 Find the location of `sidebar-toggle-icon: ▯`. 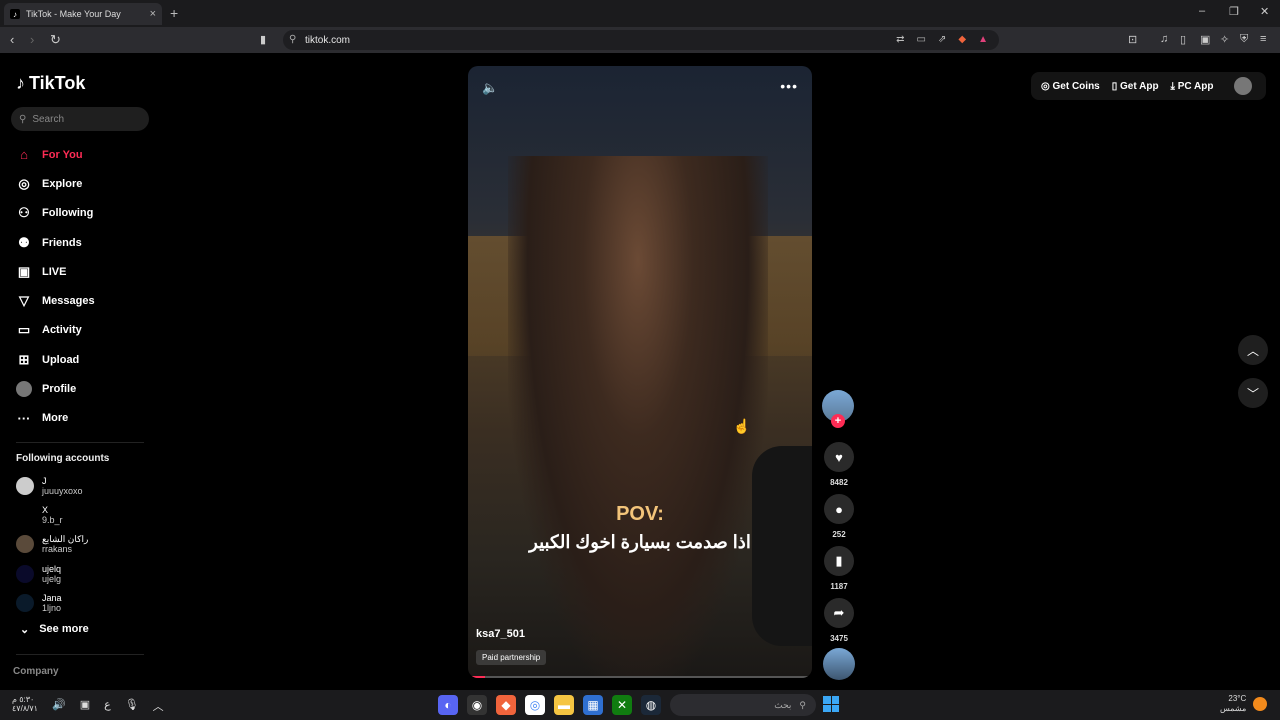

sidebar-toggle-icon: ▯ is located at coordinates (1183, 39).